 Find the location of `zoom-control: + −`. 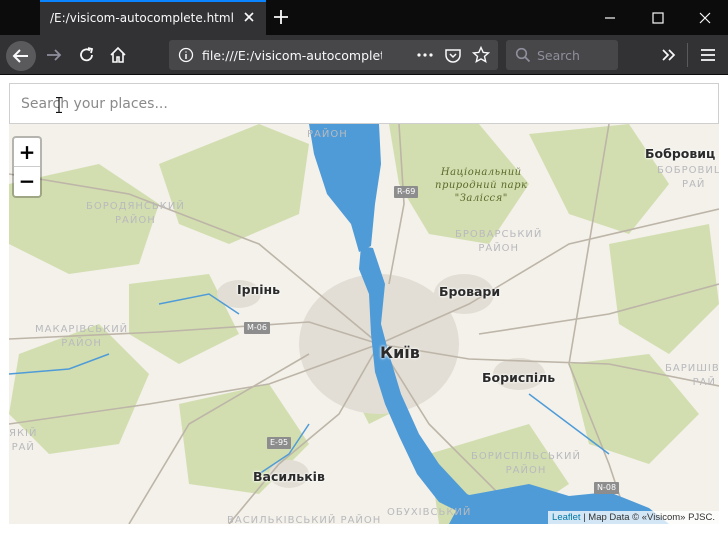

zoom-control: + − is located at coordinates (27, 167).